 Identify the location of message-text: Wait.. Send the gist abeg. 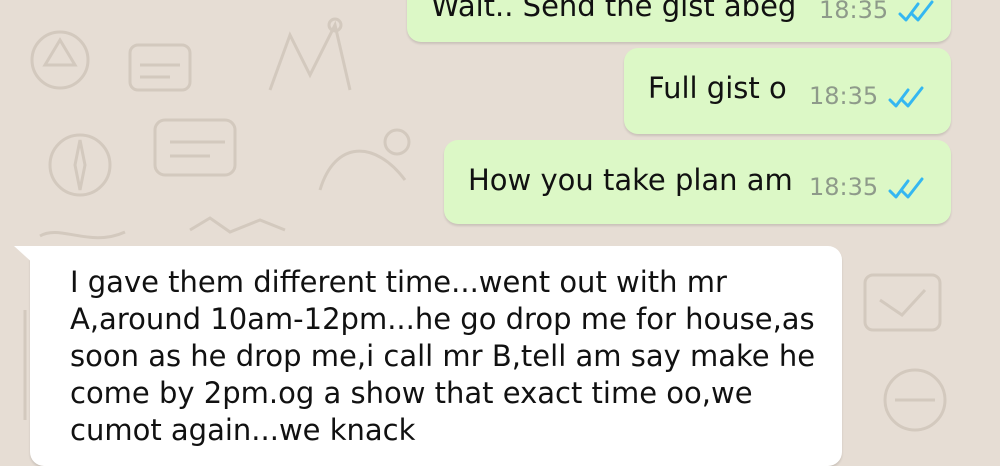
(614, 11).